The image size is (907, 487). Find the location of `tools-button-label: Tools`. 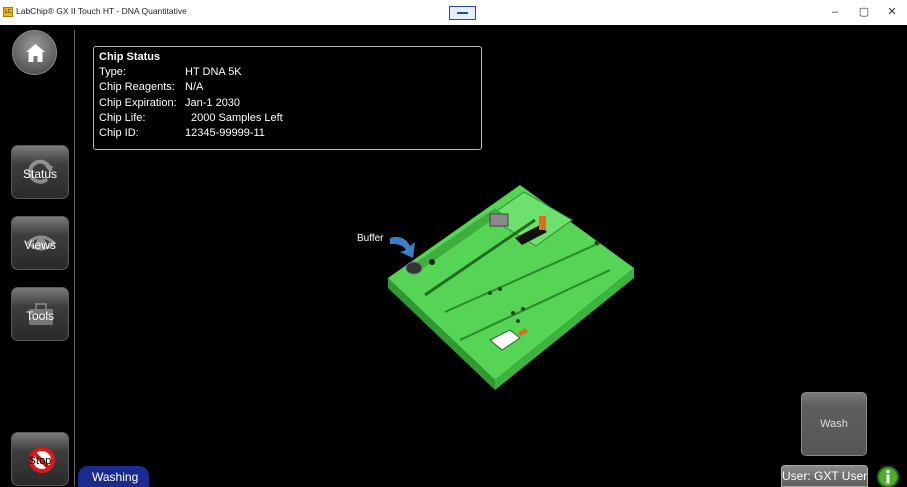

tools-button-label: Tools is located at coordinates (39, 316).